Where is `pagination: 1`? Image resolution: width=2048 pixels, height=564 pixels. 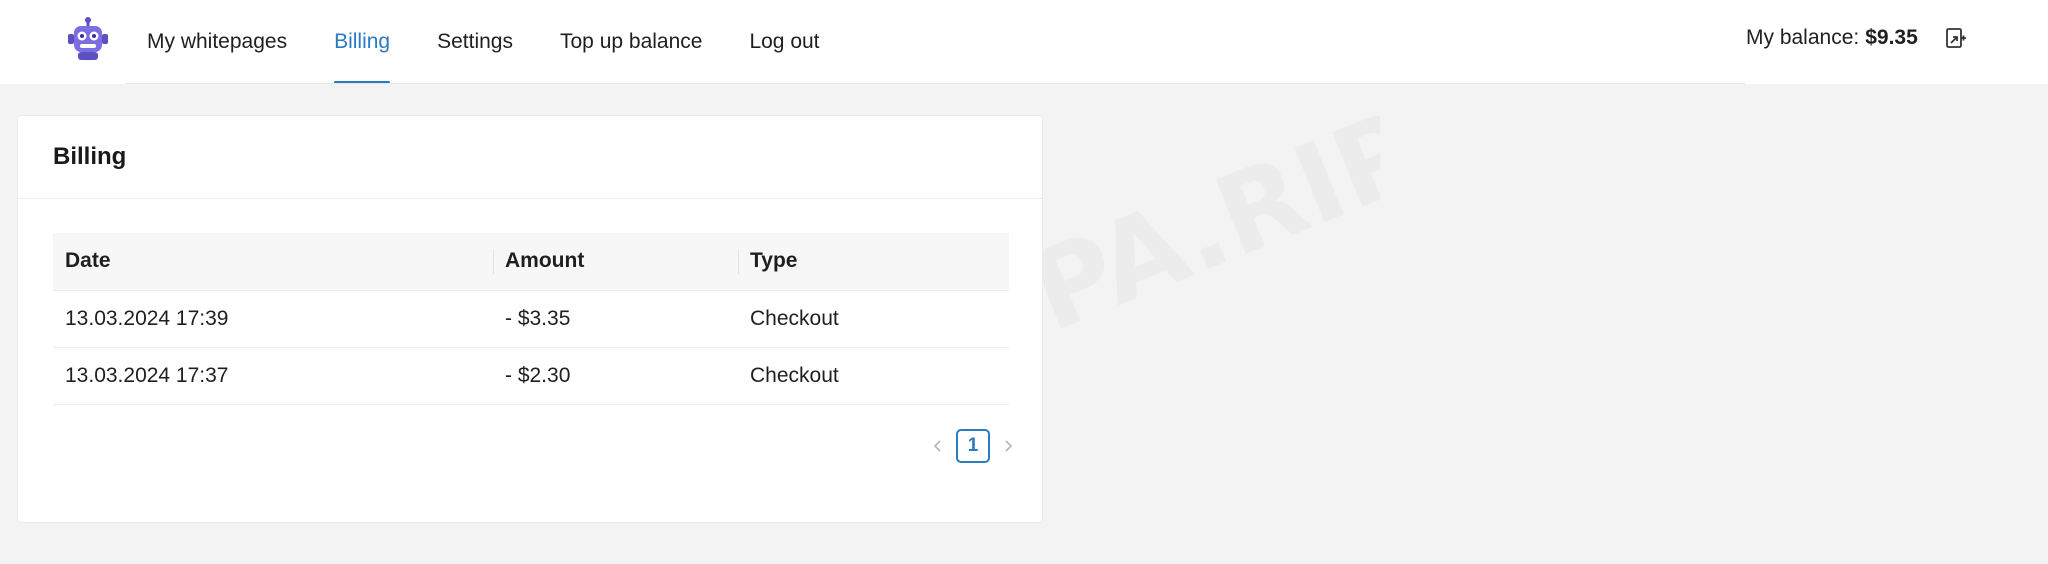
pagination: 1 is located at coordinates (973, 446).